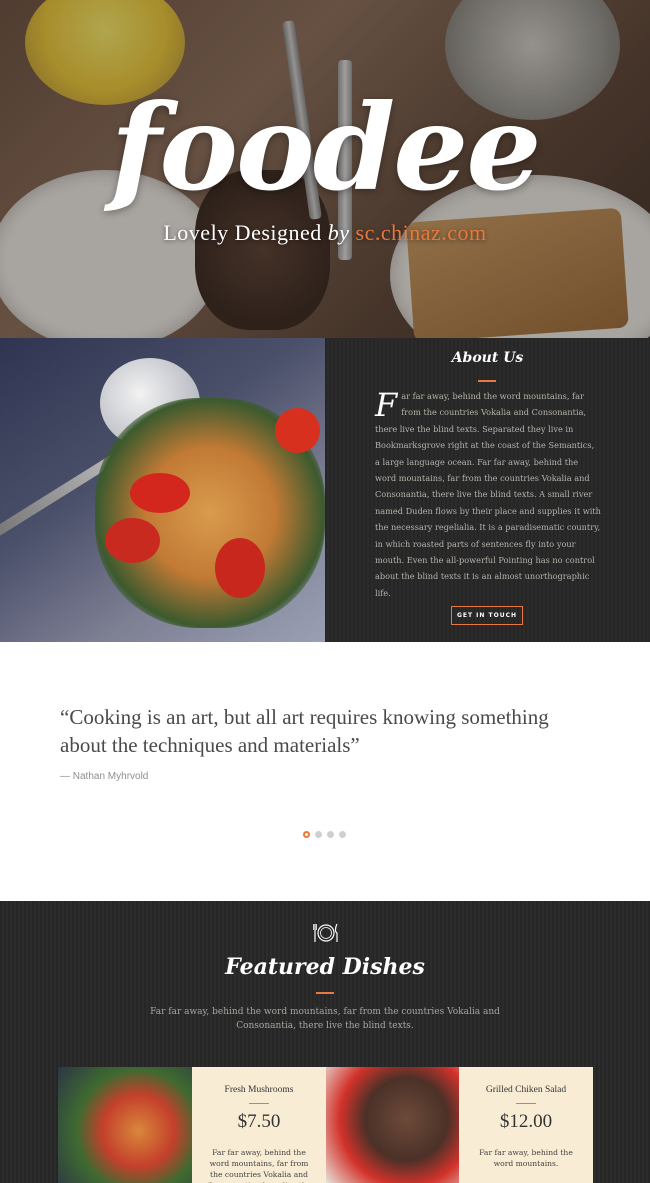 Image resolution: width=650 pixels, height=1183 pixels. I want to click on about-title-divider, so click(487, 381).